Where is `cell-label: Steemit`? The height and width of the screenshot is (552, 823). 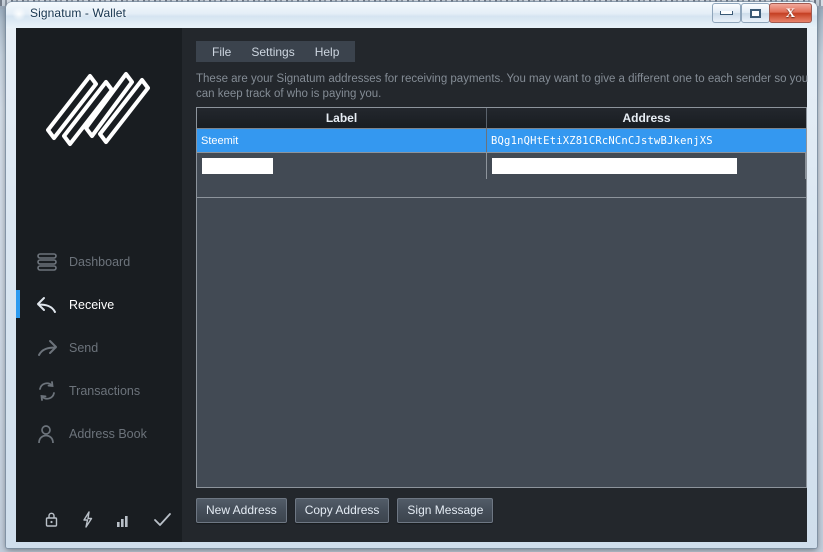
cell-label: Steemit is located at coordinates (342, 140).